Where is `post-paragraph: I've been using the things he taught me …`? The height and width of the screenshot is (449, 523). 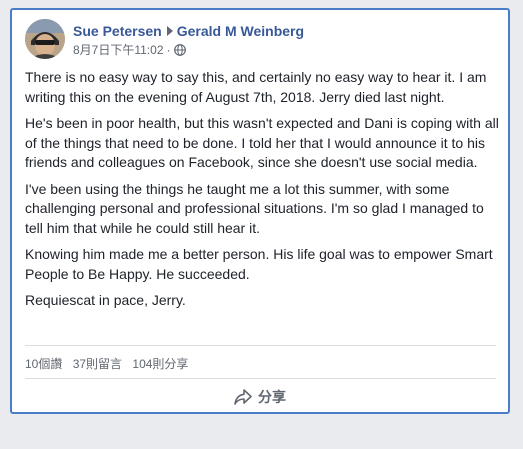 post-paragraph: I've been using the things he taught me … is located at coordinates (254, 208).